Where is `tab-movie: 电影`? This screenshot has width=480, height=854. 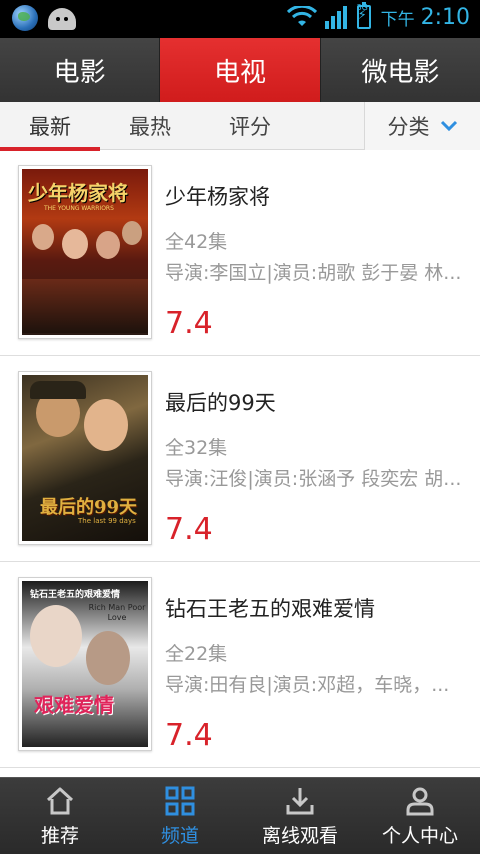 tab-movie: 电影 is located at coordinates (80, 70).